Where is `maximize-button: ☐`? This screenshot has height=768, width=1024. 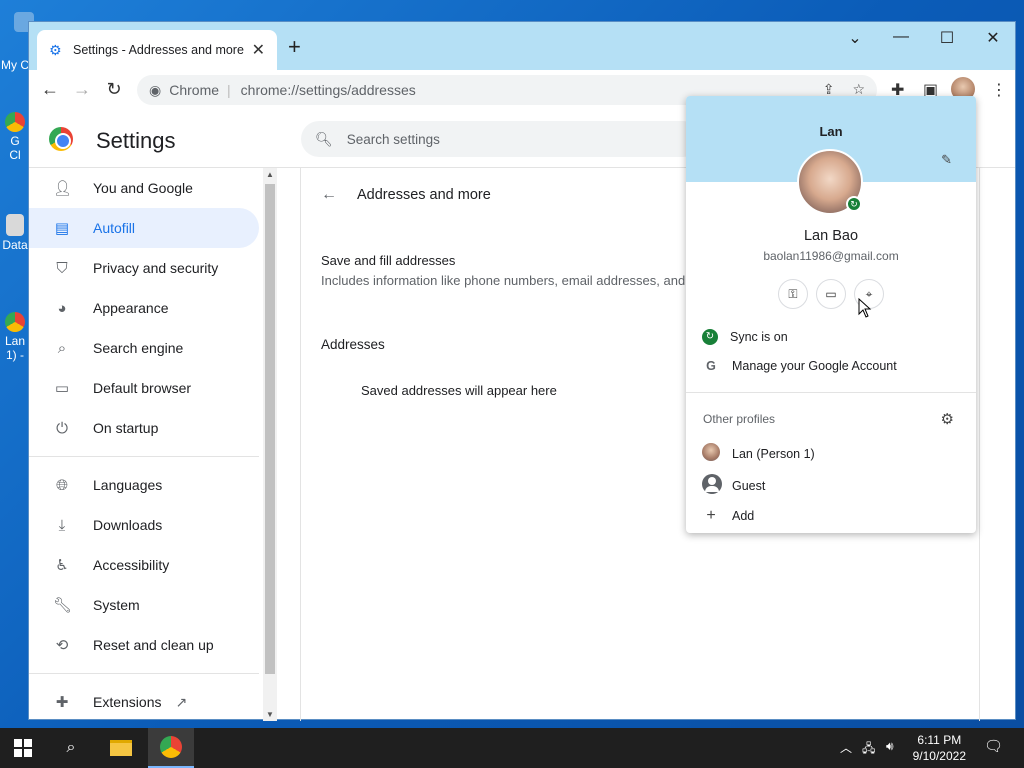
maximize-button: ☐ is located at coordinates (947, 38).